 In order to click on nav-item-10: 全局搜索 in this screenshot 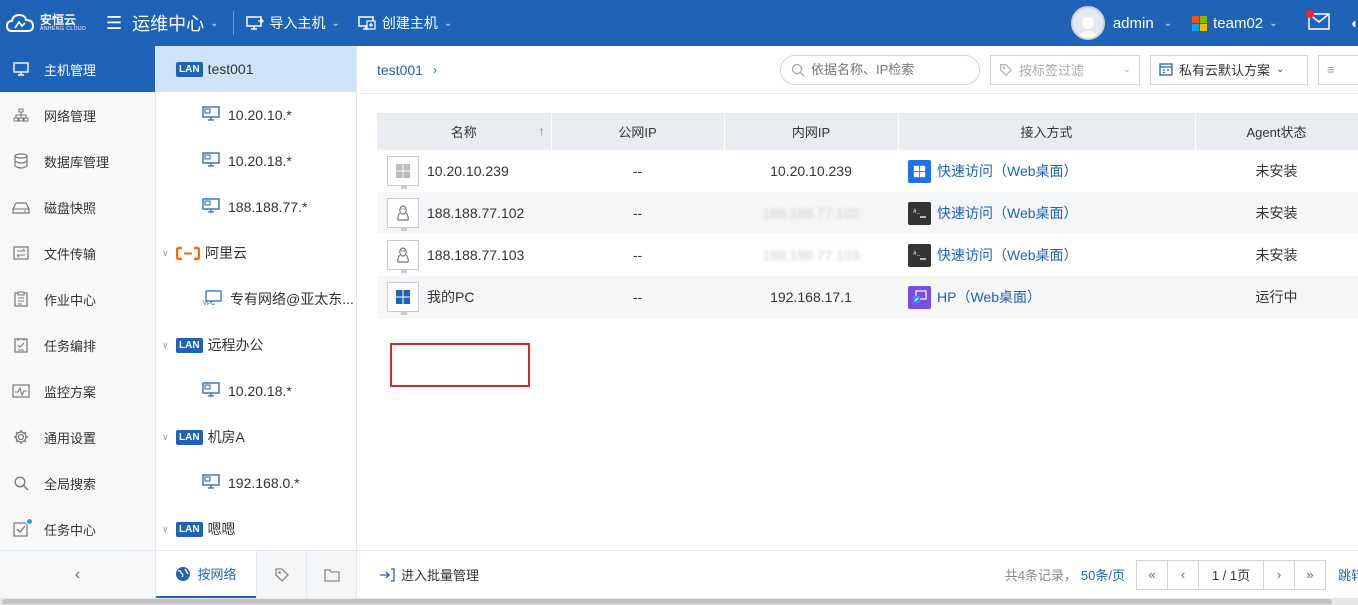, I will do `click(77, 483)`.